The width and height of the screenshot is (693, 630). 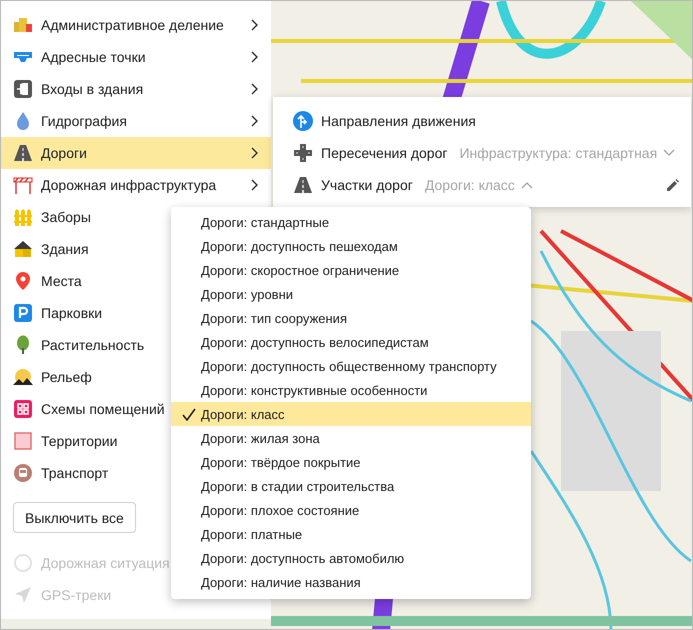 I want to click on house-icon, so click(x=23, y=249).